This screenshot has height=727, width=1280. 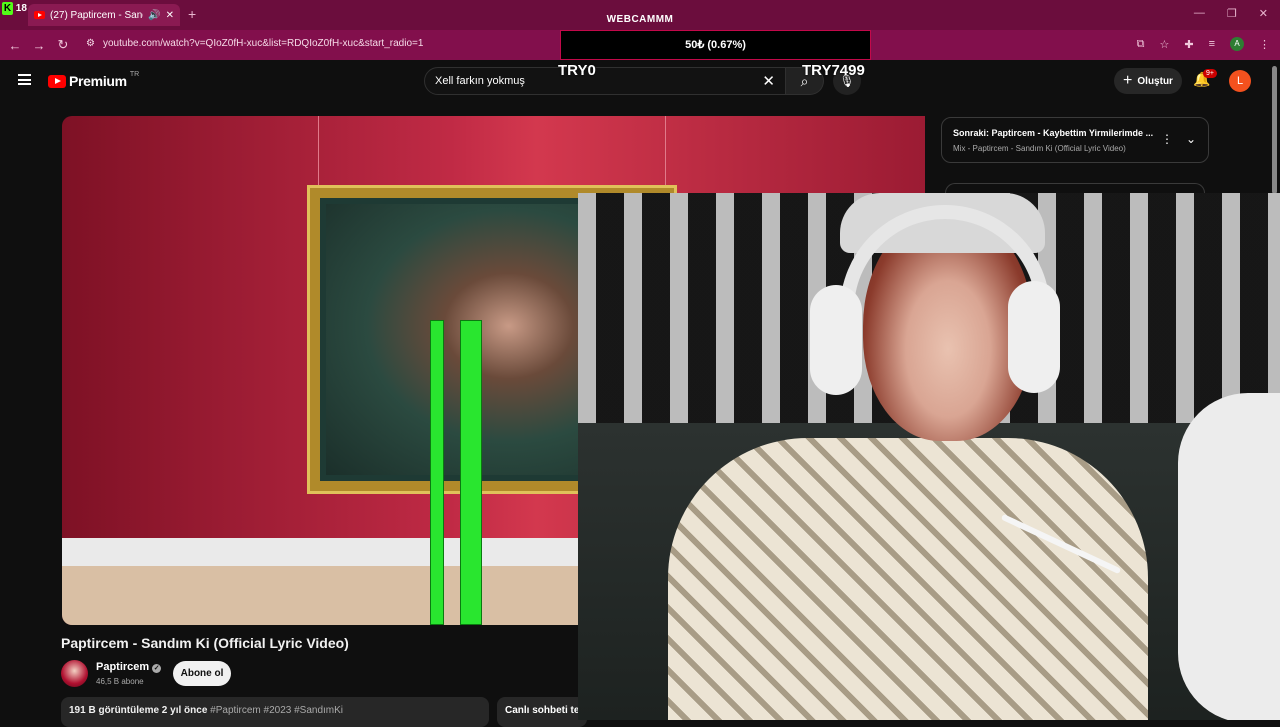 I want to click on plush-toy, so click(x=1229, y=556).